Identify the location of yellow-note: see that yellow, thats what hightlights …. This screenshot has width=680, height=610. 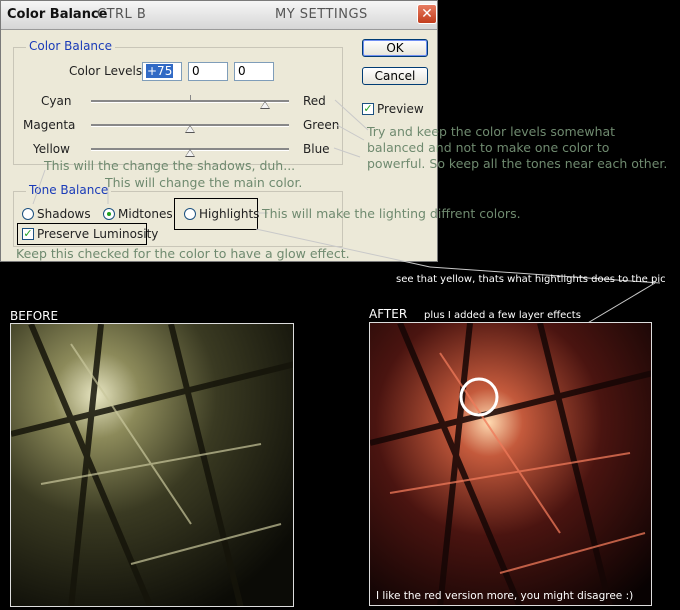
(531, 279).